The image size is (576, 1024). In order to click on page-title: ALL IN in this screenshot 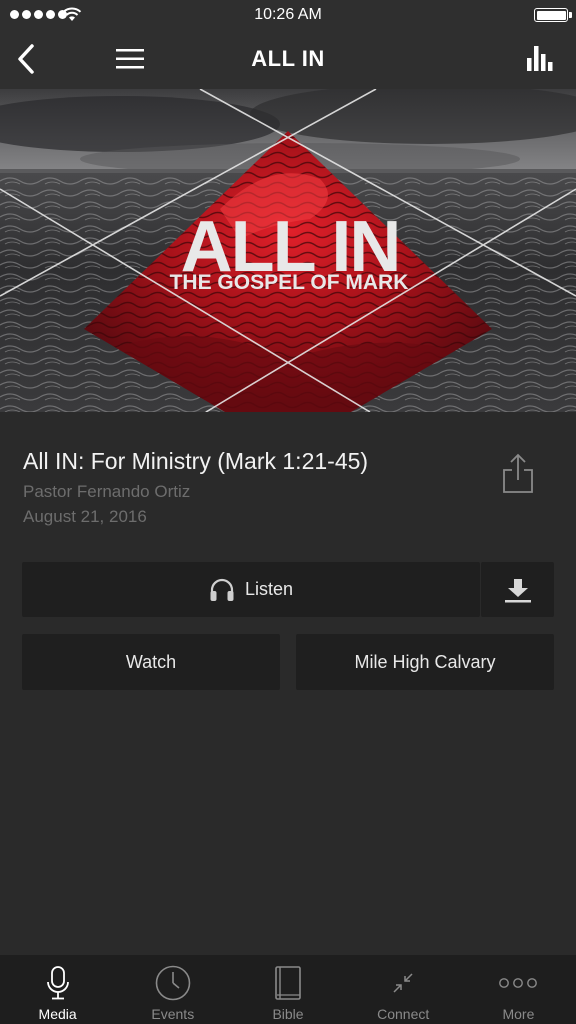, I will do `click(288, 58)`.